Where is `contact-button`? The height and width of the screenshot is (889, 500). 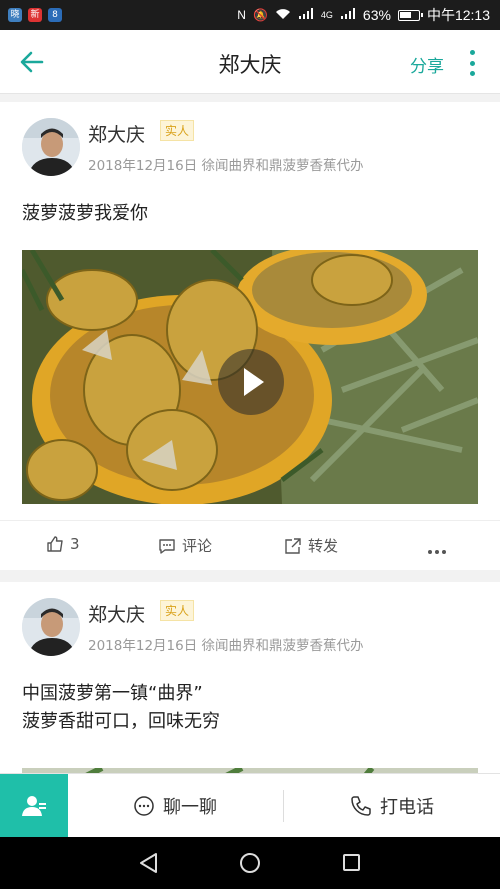
contact-button is located at coordinates (34, 806).